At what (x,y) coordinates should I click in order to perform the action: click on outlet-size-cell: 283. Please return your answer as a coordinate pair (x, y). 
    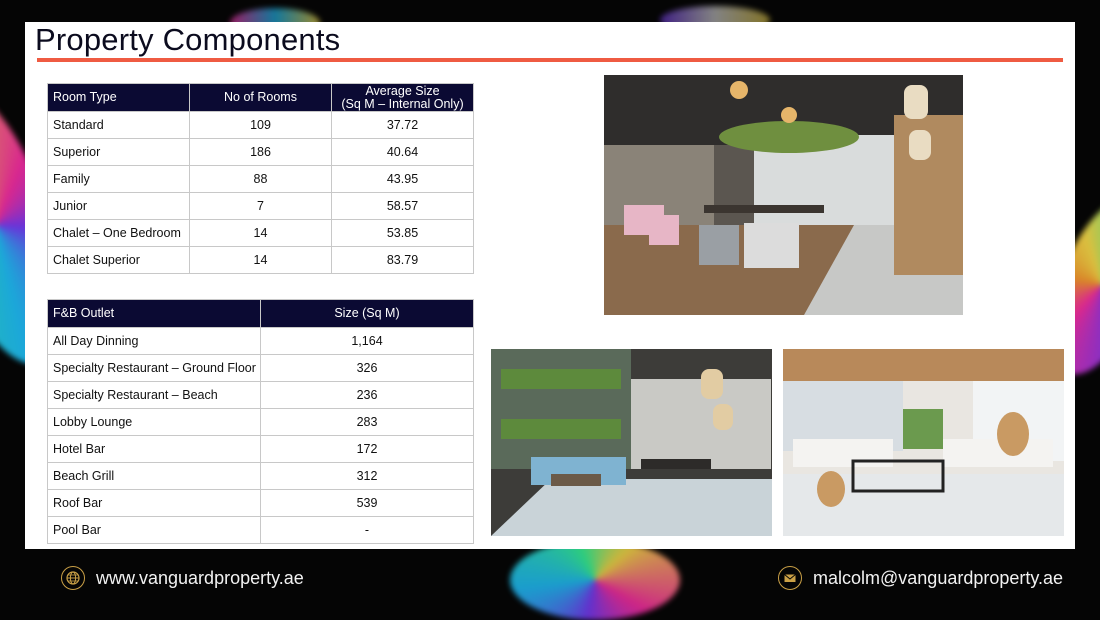
    Looking at the image, I should click on (367, 422).